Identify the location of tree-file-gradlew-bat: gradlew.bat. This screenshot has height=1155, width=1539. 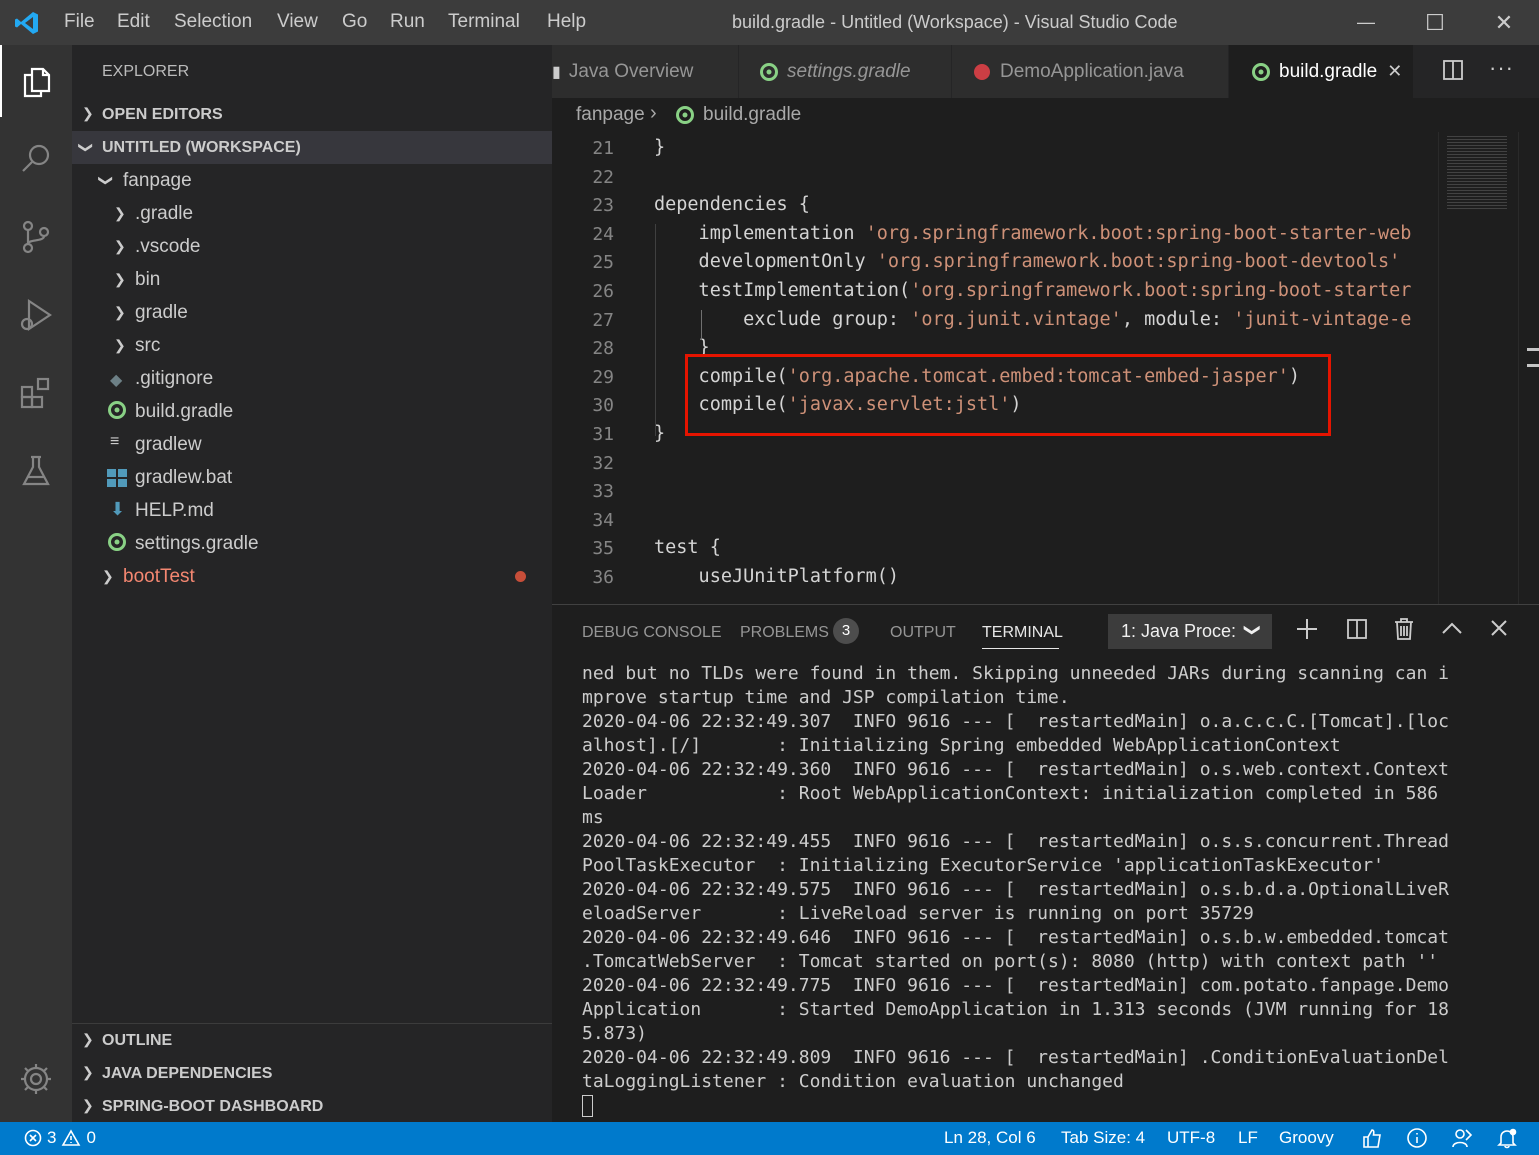
(183, 478).